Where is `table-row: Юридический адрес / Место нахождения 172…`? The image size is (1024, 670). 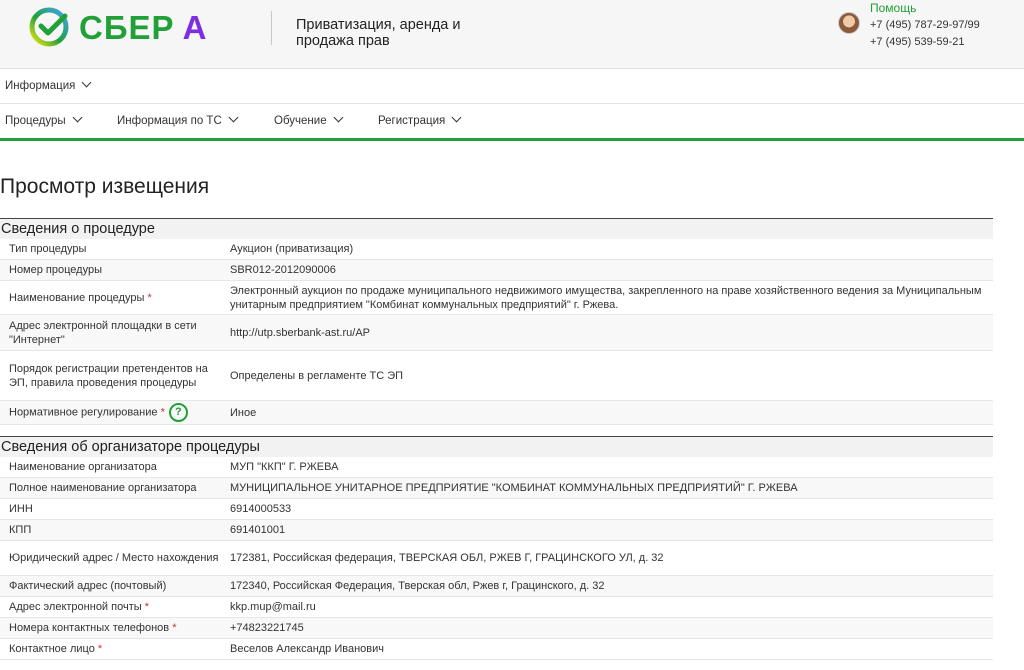
table-row: Юридический адрес / Место нахождения 172… is located at coordinates (496, 558).